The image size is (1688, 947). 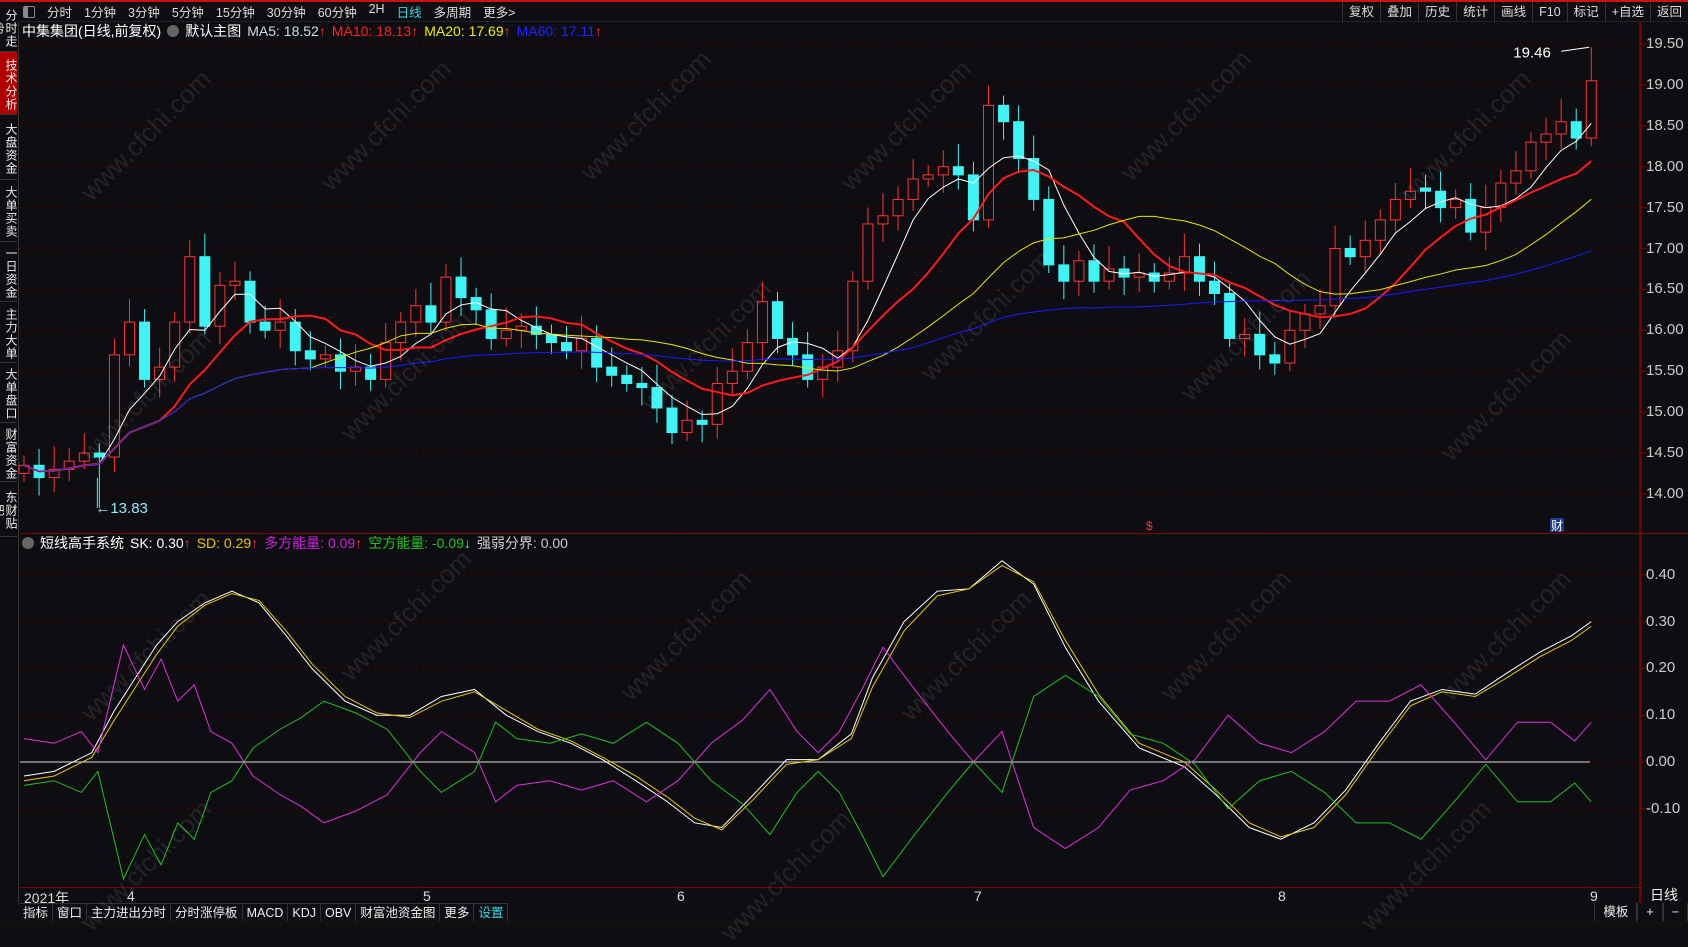 I want to click on panel-divider, so click(x=854, y=533).